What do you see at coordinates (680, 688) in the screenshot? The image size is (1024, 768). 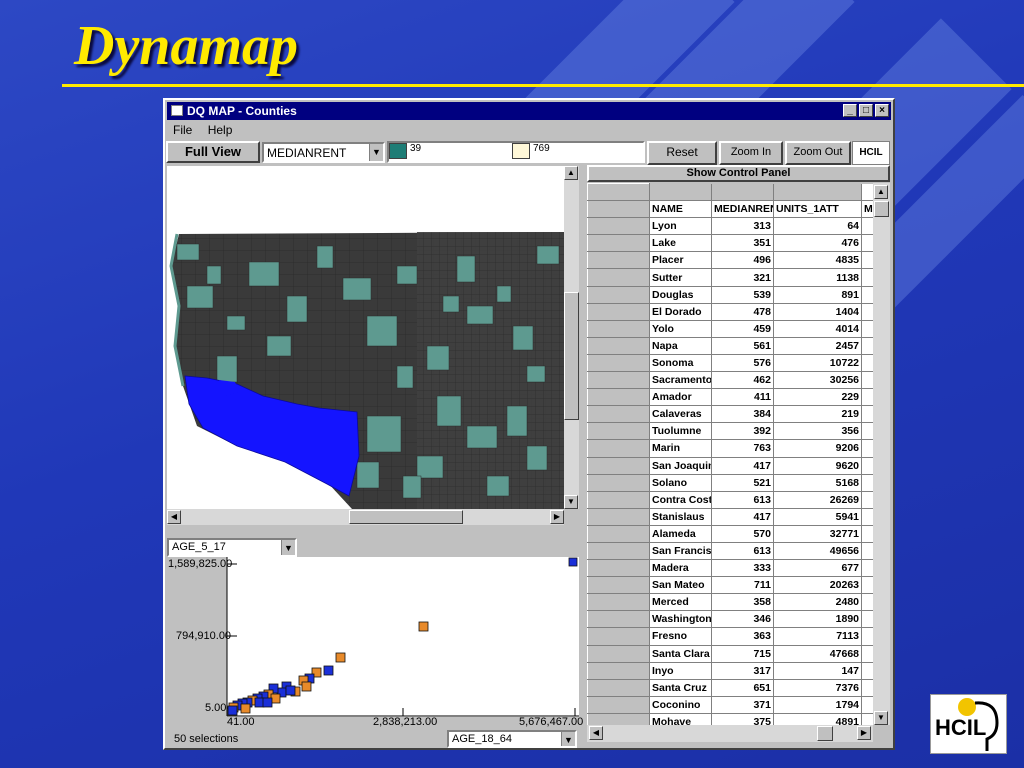 I see `cell-name: Santa Cruz` at bounding box center [680, 688].